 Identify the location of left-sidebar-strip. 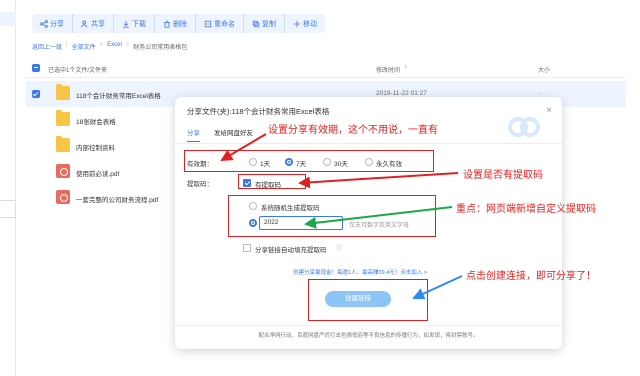
(8, 188).